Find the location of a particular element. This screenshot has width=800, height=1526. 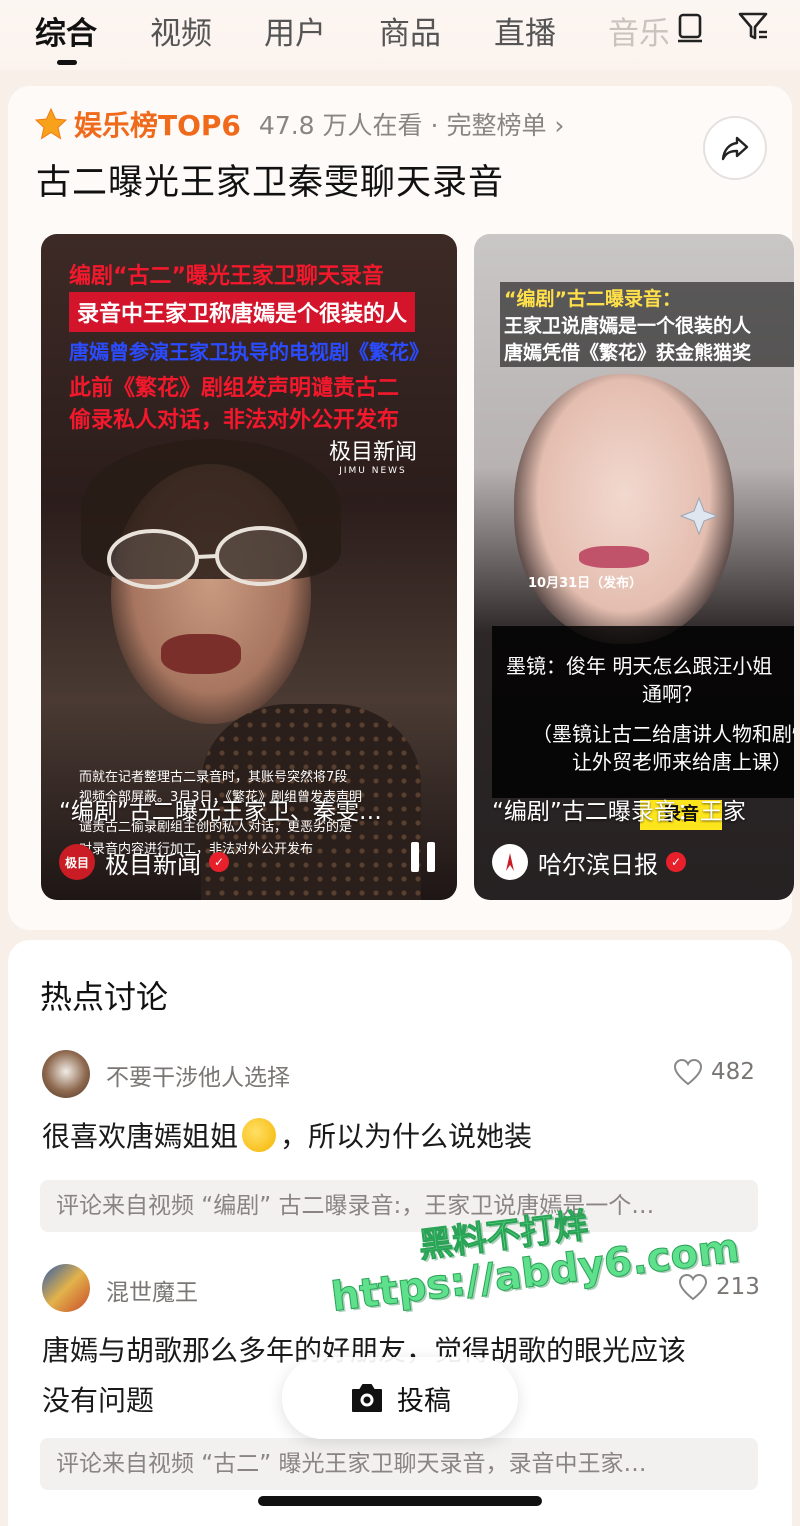

rank-row: 娱乐榜TOP6 47.8 万人在看 · 完整榜单 › is located at coordinates (299, 124).